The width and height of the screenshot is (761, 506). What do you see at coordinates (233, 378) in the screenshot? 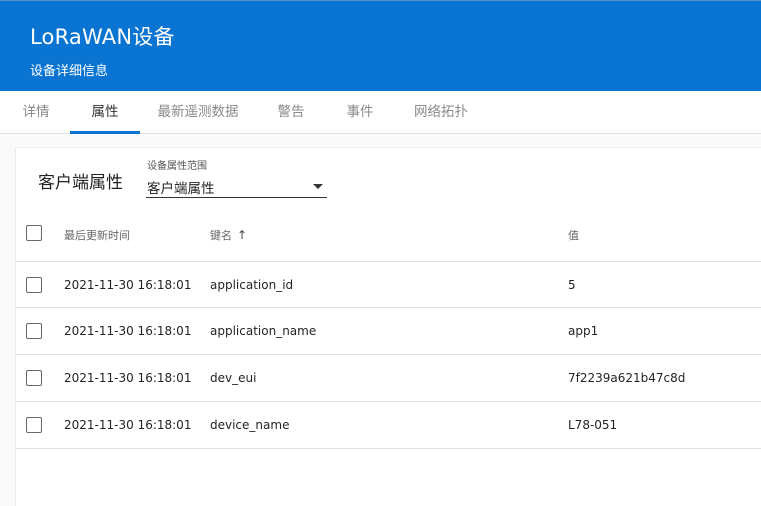
I see `cell-key: dev_eui` at bounding box center [233, 378].